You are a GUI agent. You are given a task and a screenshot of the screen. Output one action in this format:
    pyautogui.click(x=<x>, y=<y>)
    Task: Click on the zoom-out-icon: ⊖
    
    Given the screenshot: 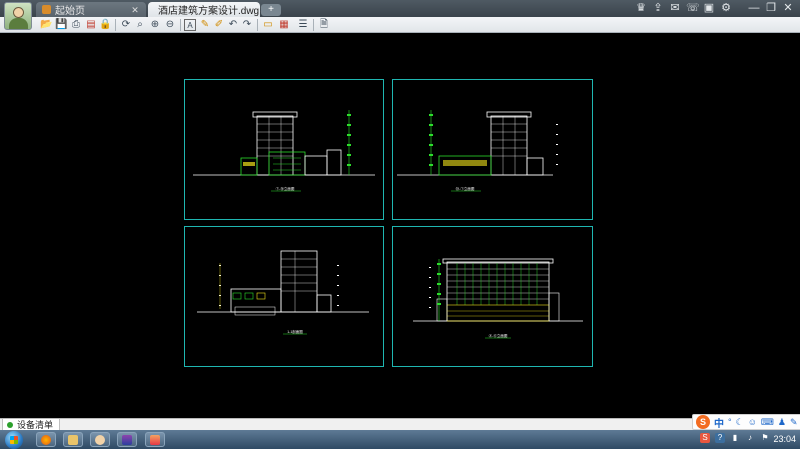 What is the action you would take?
    pyautogui.click(x=170, y=25)
    